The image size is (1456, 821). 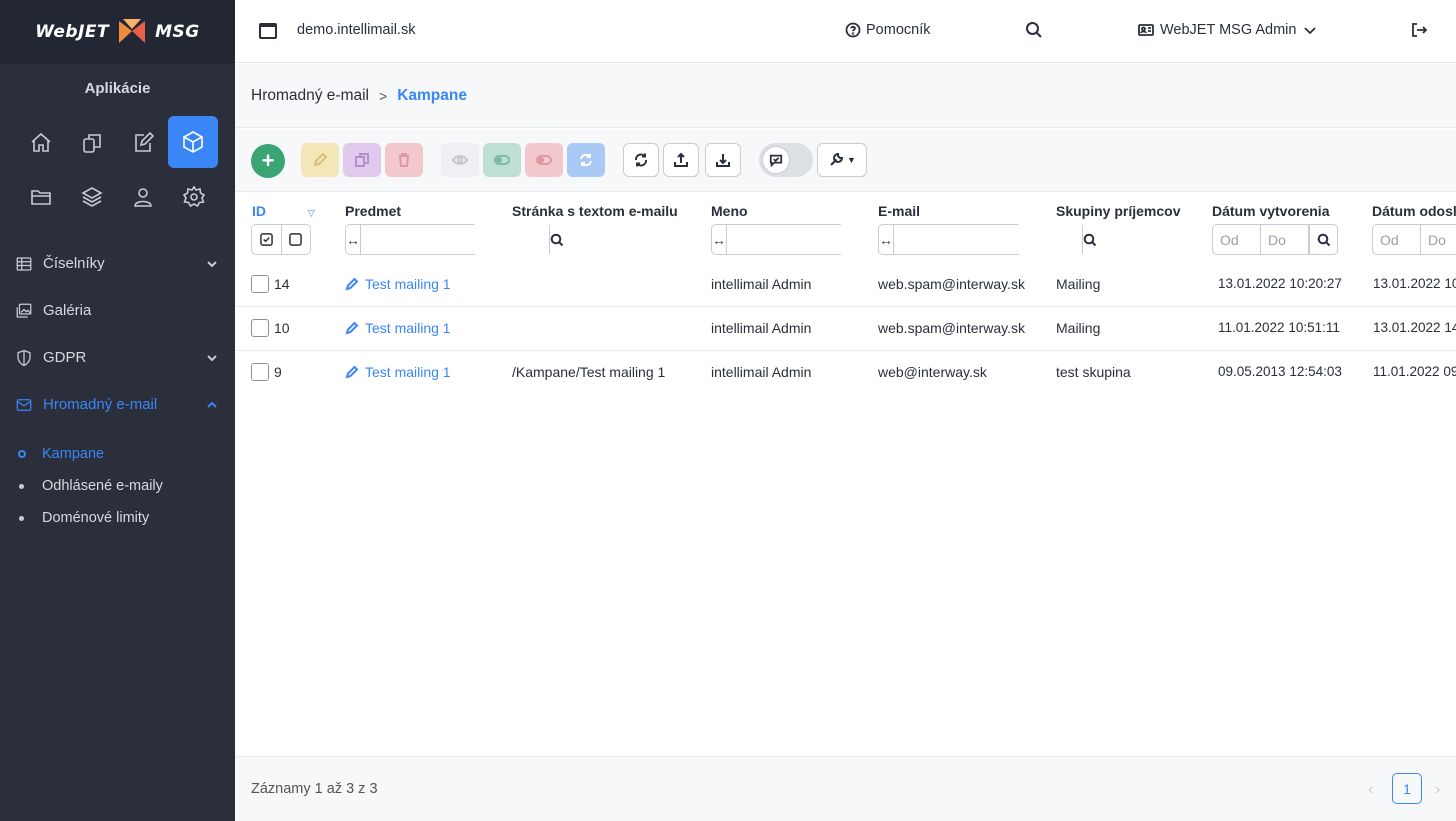 I want to click on logo-left-text: WebJET, so click(x=72, y=32).